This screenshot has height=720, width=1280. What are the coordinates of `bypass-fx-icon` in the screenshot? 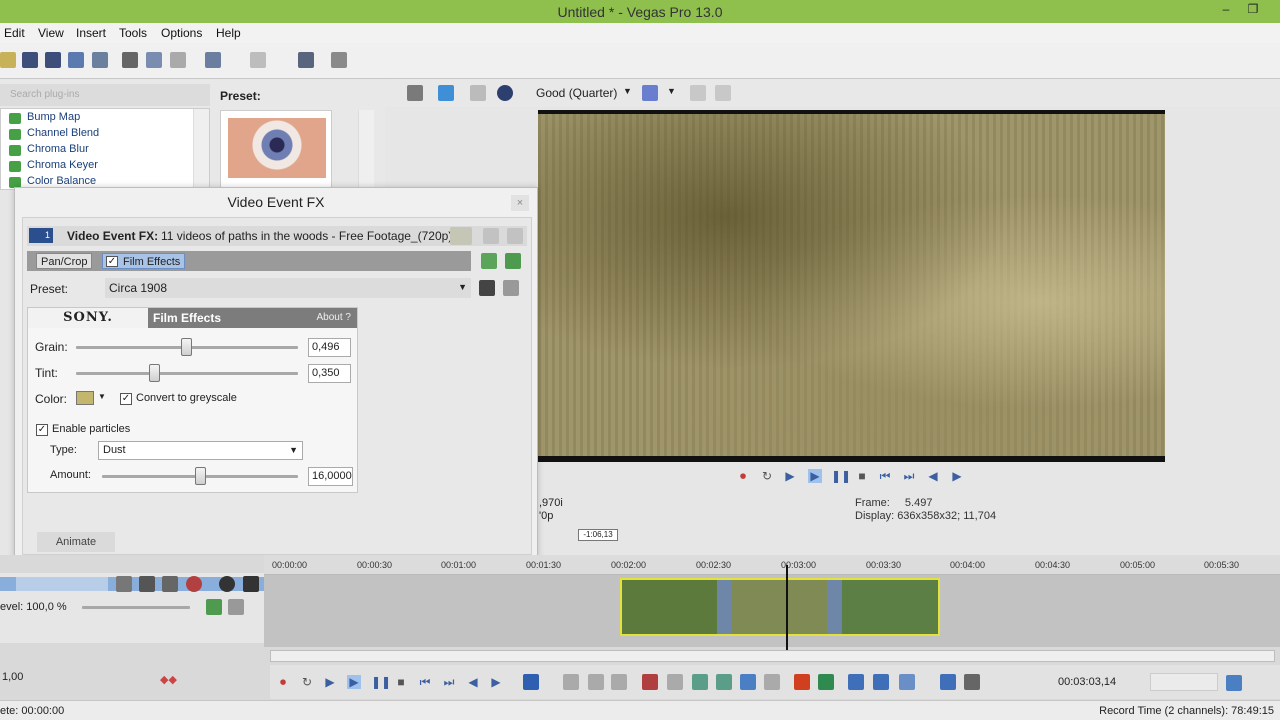 It's located at (461, 236).